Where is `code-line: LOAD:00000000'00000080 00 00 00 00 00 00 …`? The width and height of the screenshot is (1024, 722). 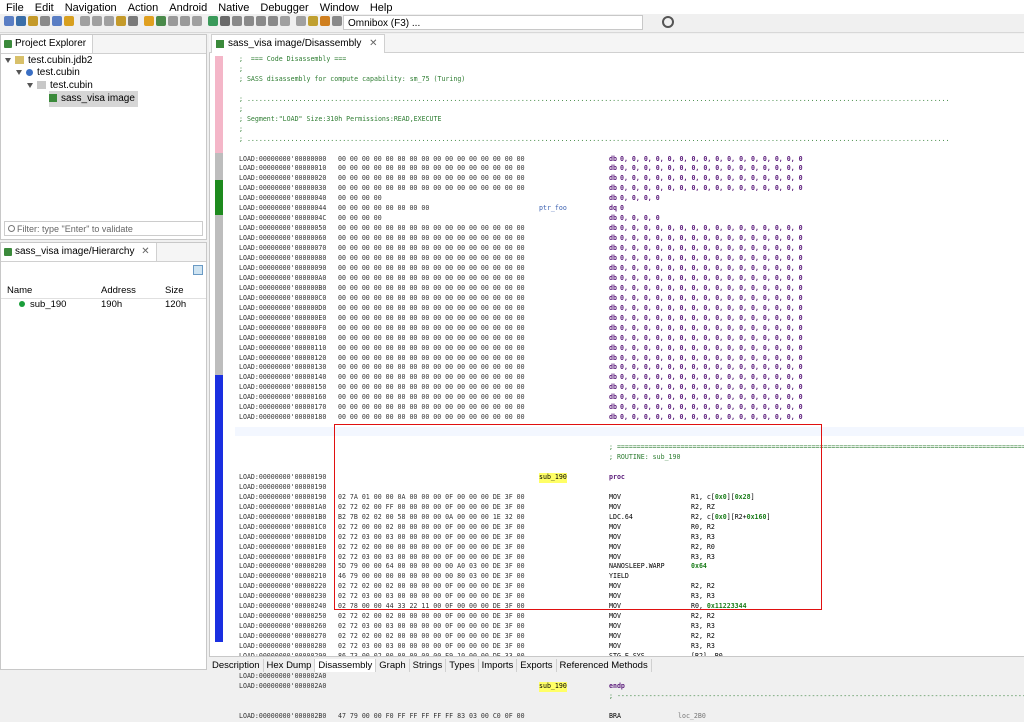 code-line: LOAD:00000000'00000080 00 00 00 00 00 00 … is located at coordinates (629, 259).